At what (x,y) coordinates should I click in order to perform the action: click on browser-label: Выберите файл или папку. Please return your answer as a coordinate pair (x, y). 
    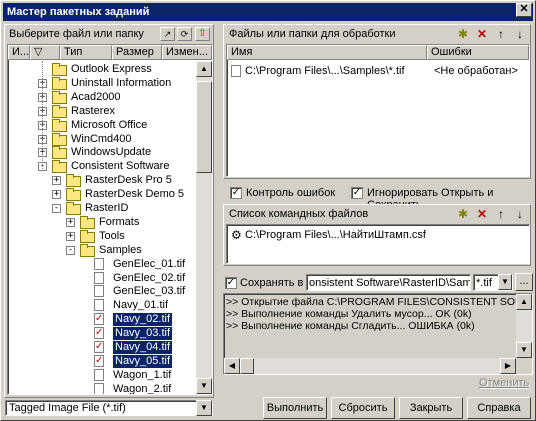
    Looking at the image, I should click on (76, 34).